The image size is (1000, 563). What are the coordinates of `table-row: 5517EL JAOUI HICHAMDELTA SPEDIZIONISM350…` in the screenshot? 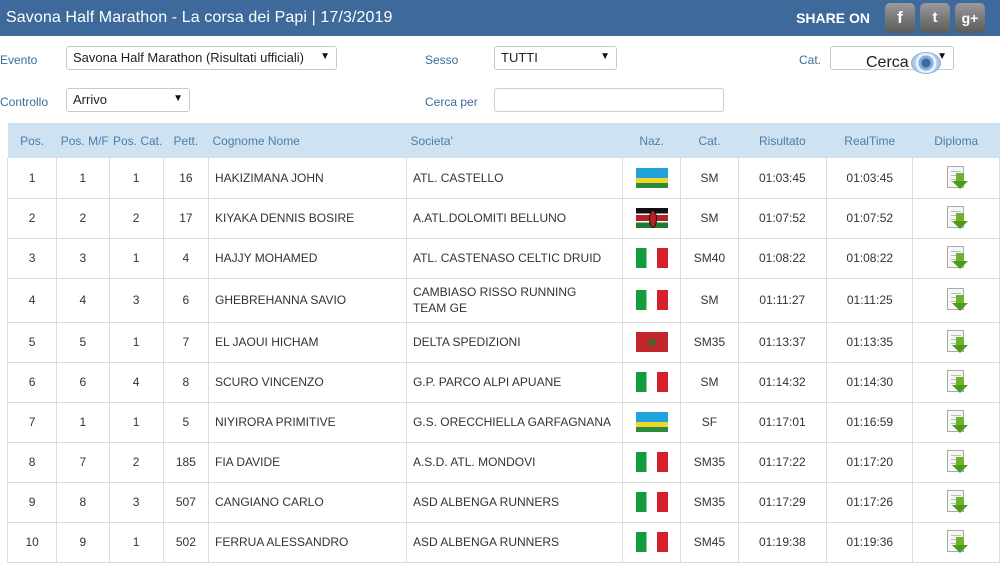 It's located at (503, 342).